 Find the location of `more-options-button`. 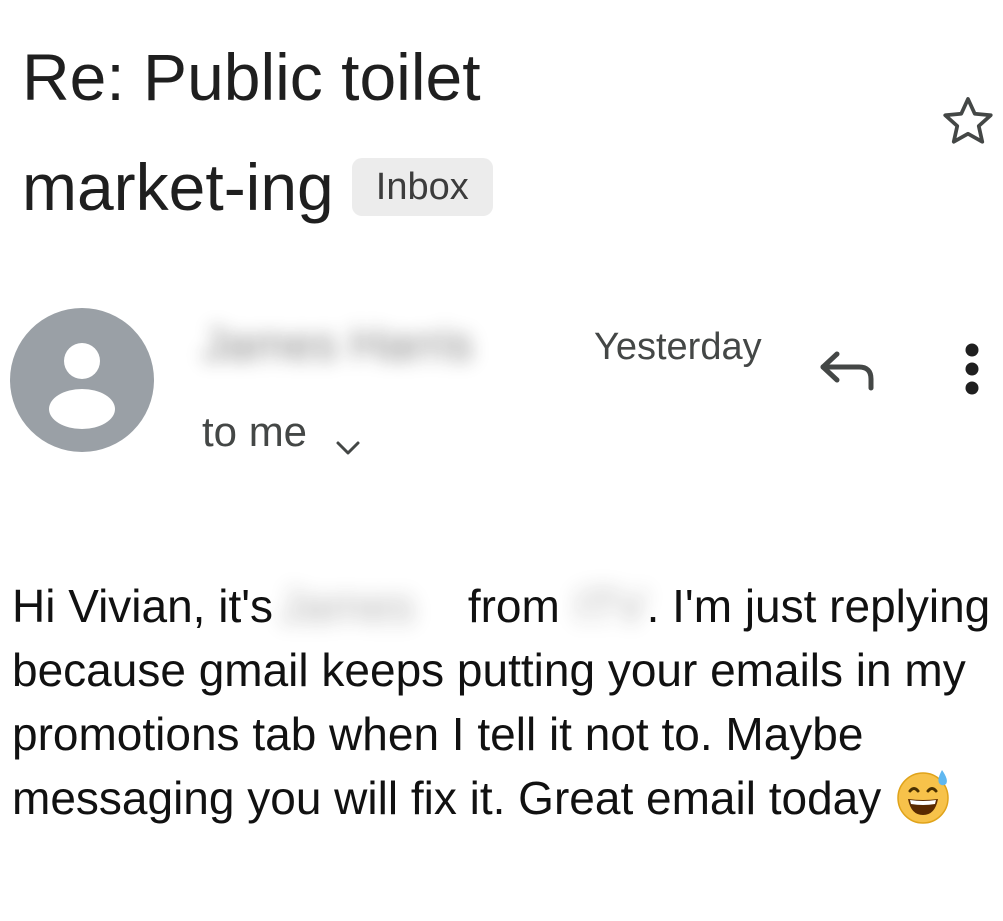

more-options-button is located at coordinates (972, 370).